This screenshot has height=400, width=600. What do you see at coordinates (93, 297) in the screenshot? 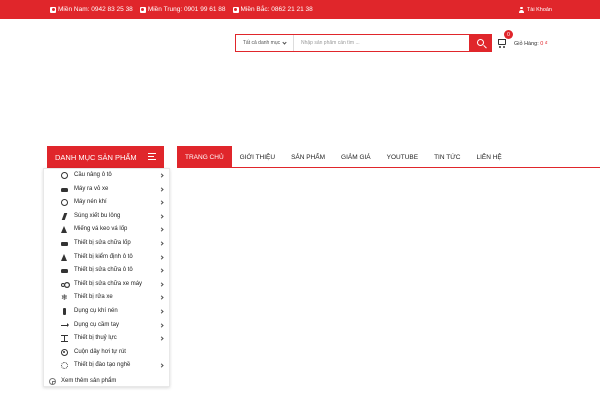
I see `category-item-label: Thiết bị rửa xe` at bounding box center [93, 297].